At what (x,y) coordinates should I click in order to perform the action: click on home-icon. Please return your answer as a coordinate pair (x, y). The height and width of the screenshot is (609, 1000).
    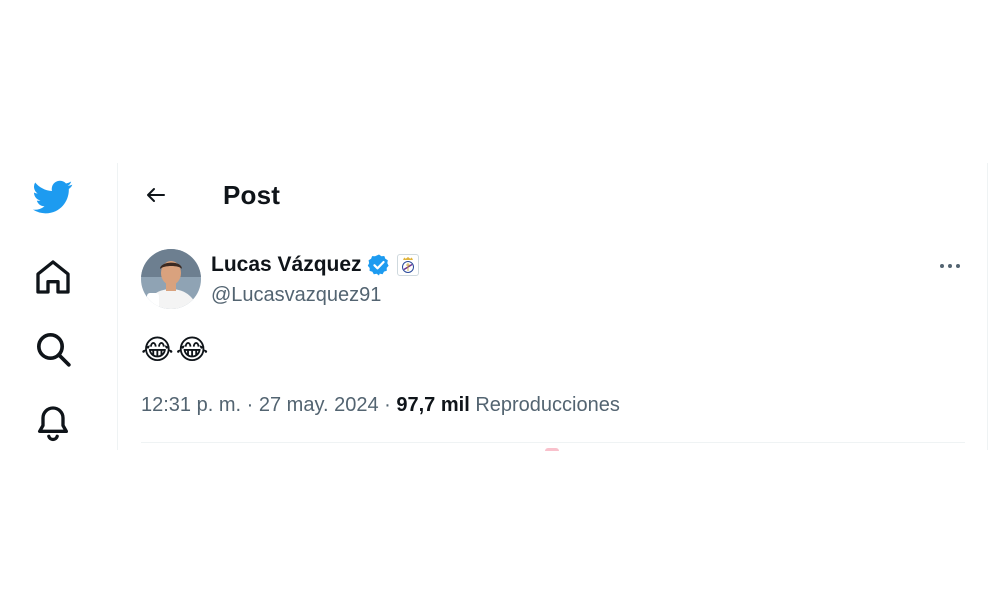
    Looking at the image, I should click on (53, 277).